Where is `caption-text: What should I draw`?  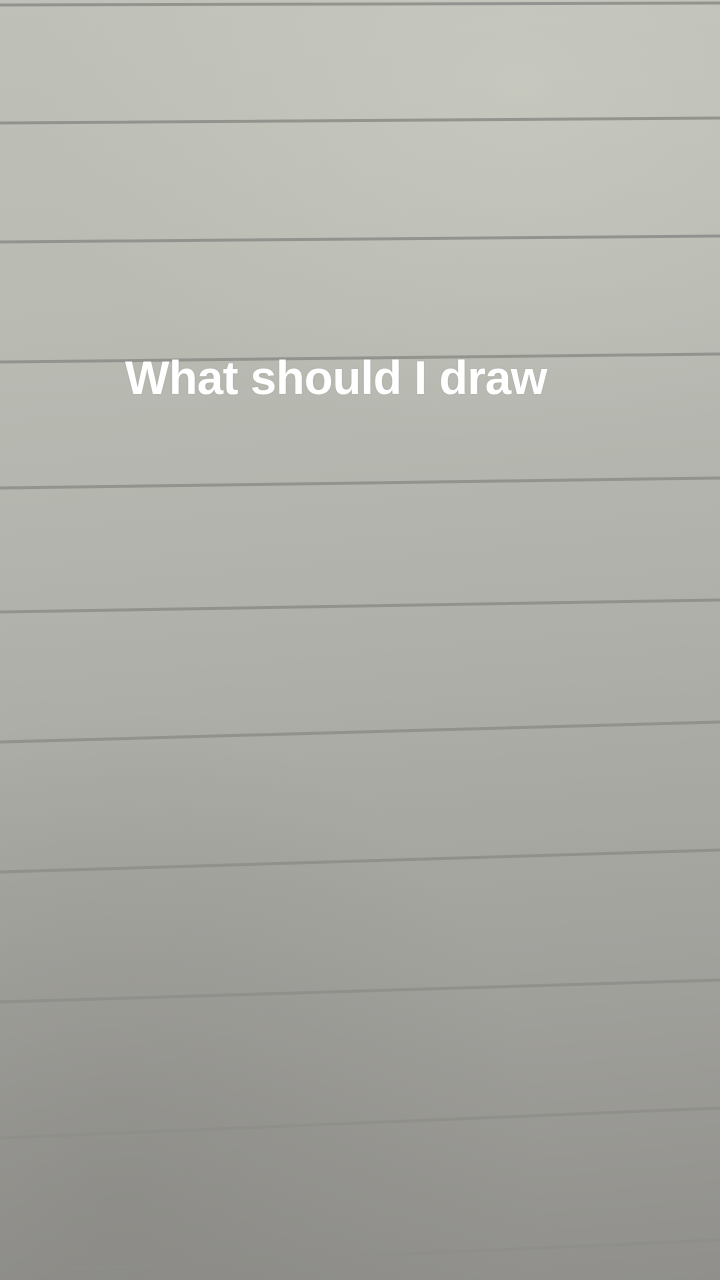
caption-text: What should I draw is located at coordinates (336, 377).